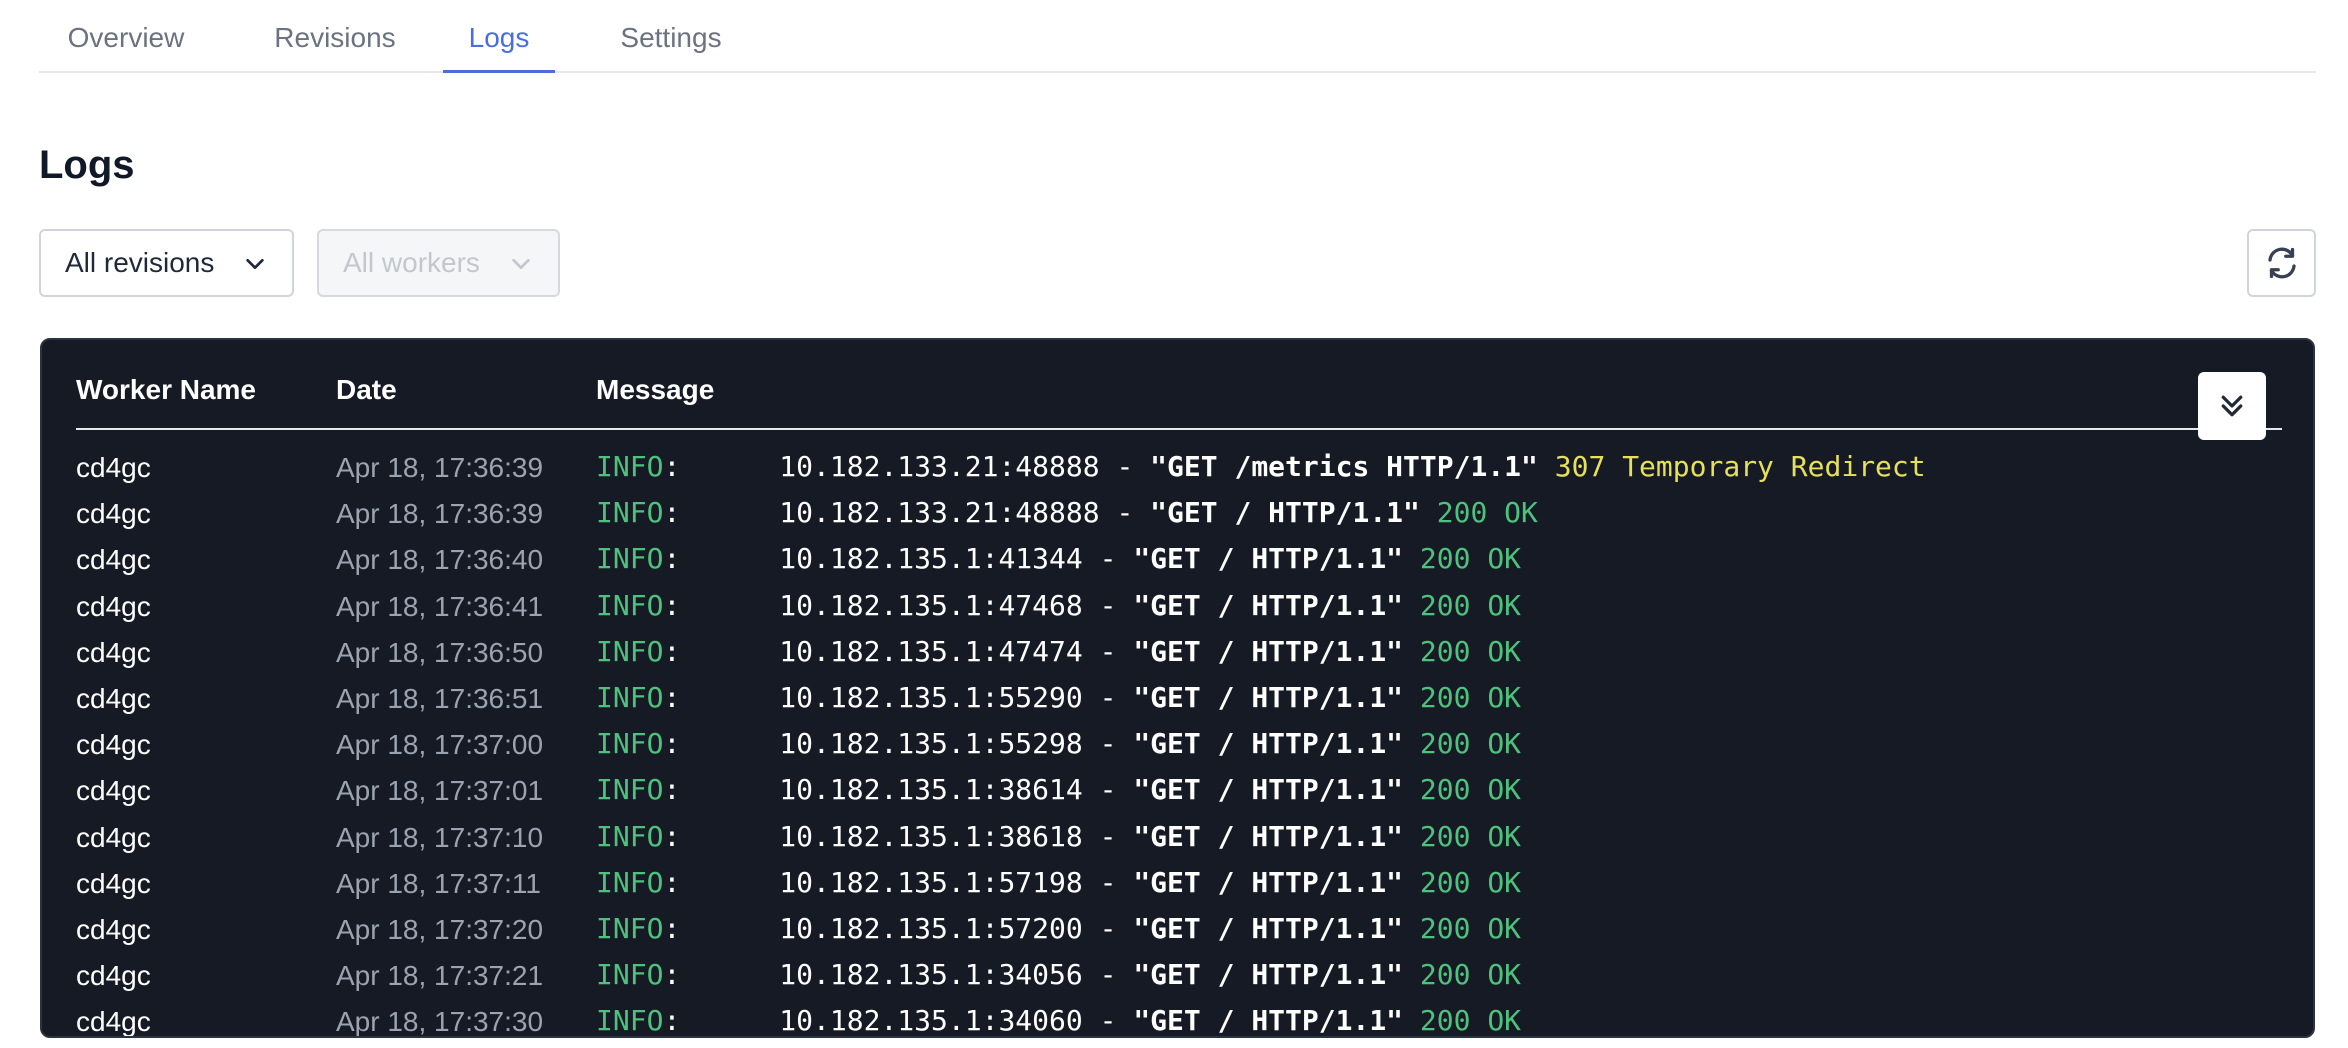 This screenshot has width=2348, height=1048. What do you see at coordinates (440, 606) in the screenshot?
I see `log-date: Apr 18, 17:36:41` at bounding box center [440, 606].